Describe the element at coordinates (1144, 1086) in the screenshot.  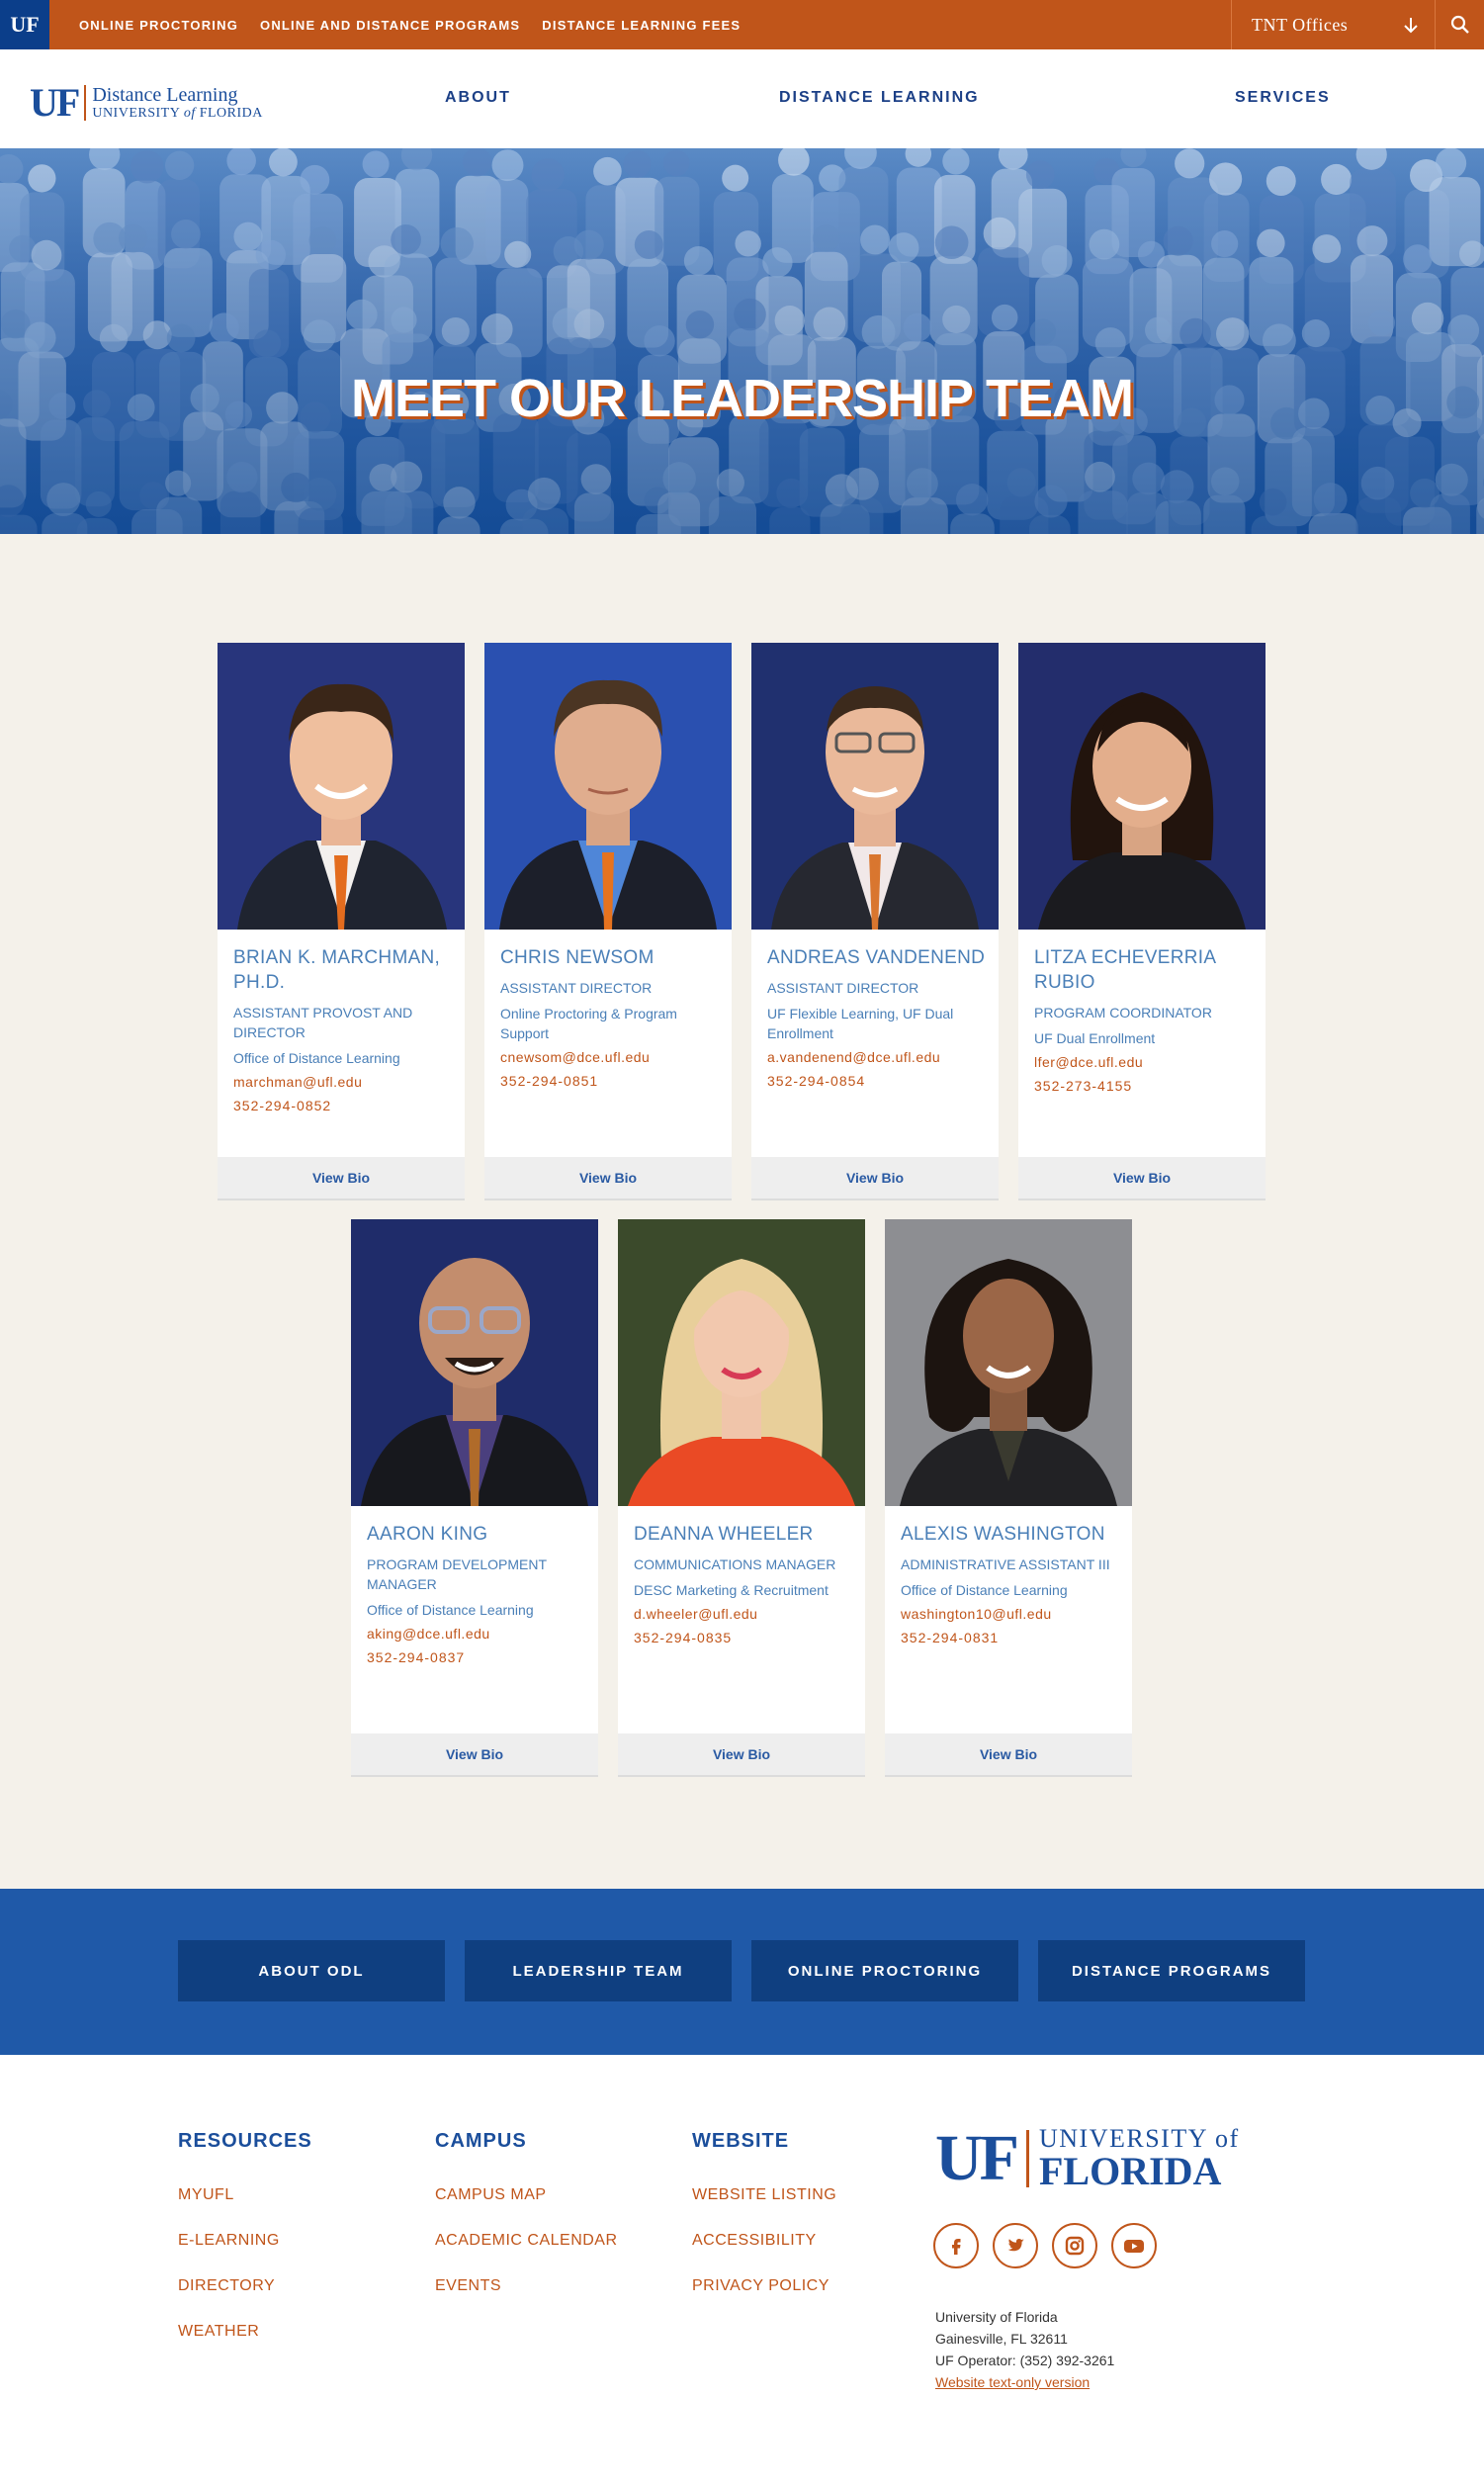
I see `member-phone: 352-273-4155` at that location.